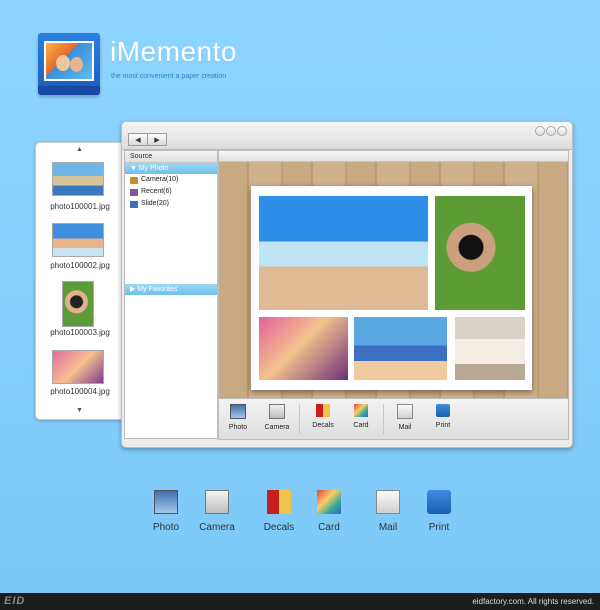  What do you see at coordinates (443, 420) in the screenshot?
I see `toolbar-print-button: Print` at bounding box center [443, 420].